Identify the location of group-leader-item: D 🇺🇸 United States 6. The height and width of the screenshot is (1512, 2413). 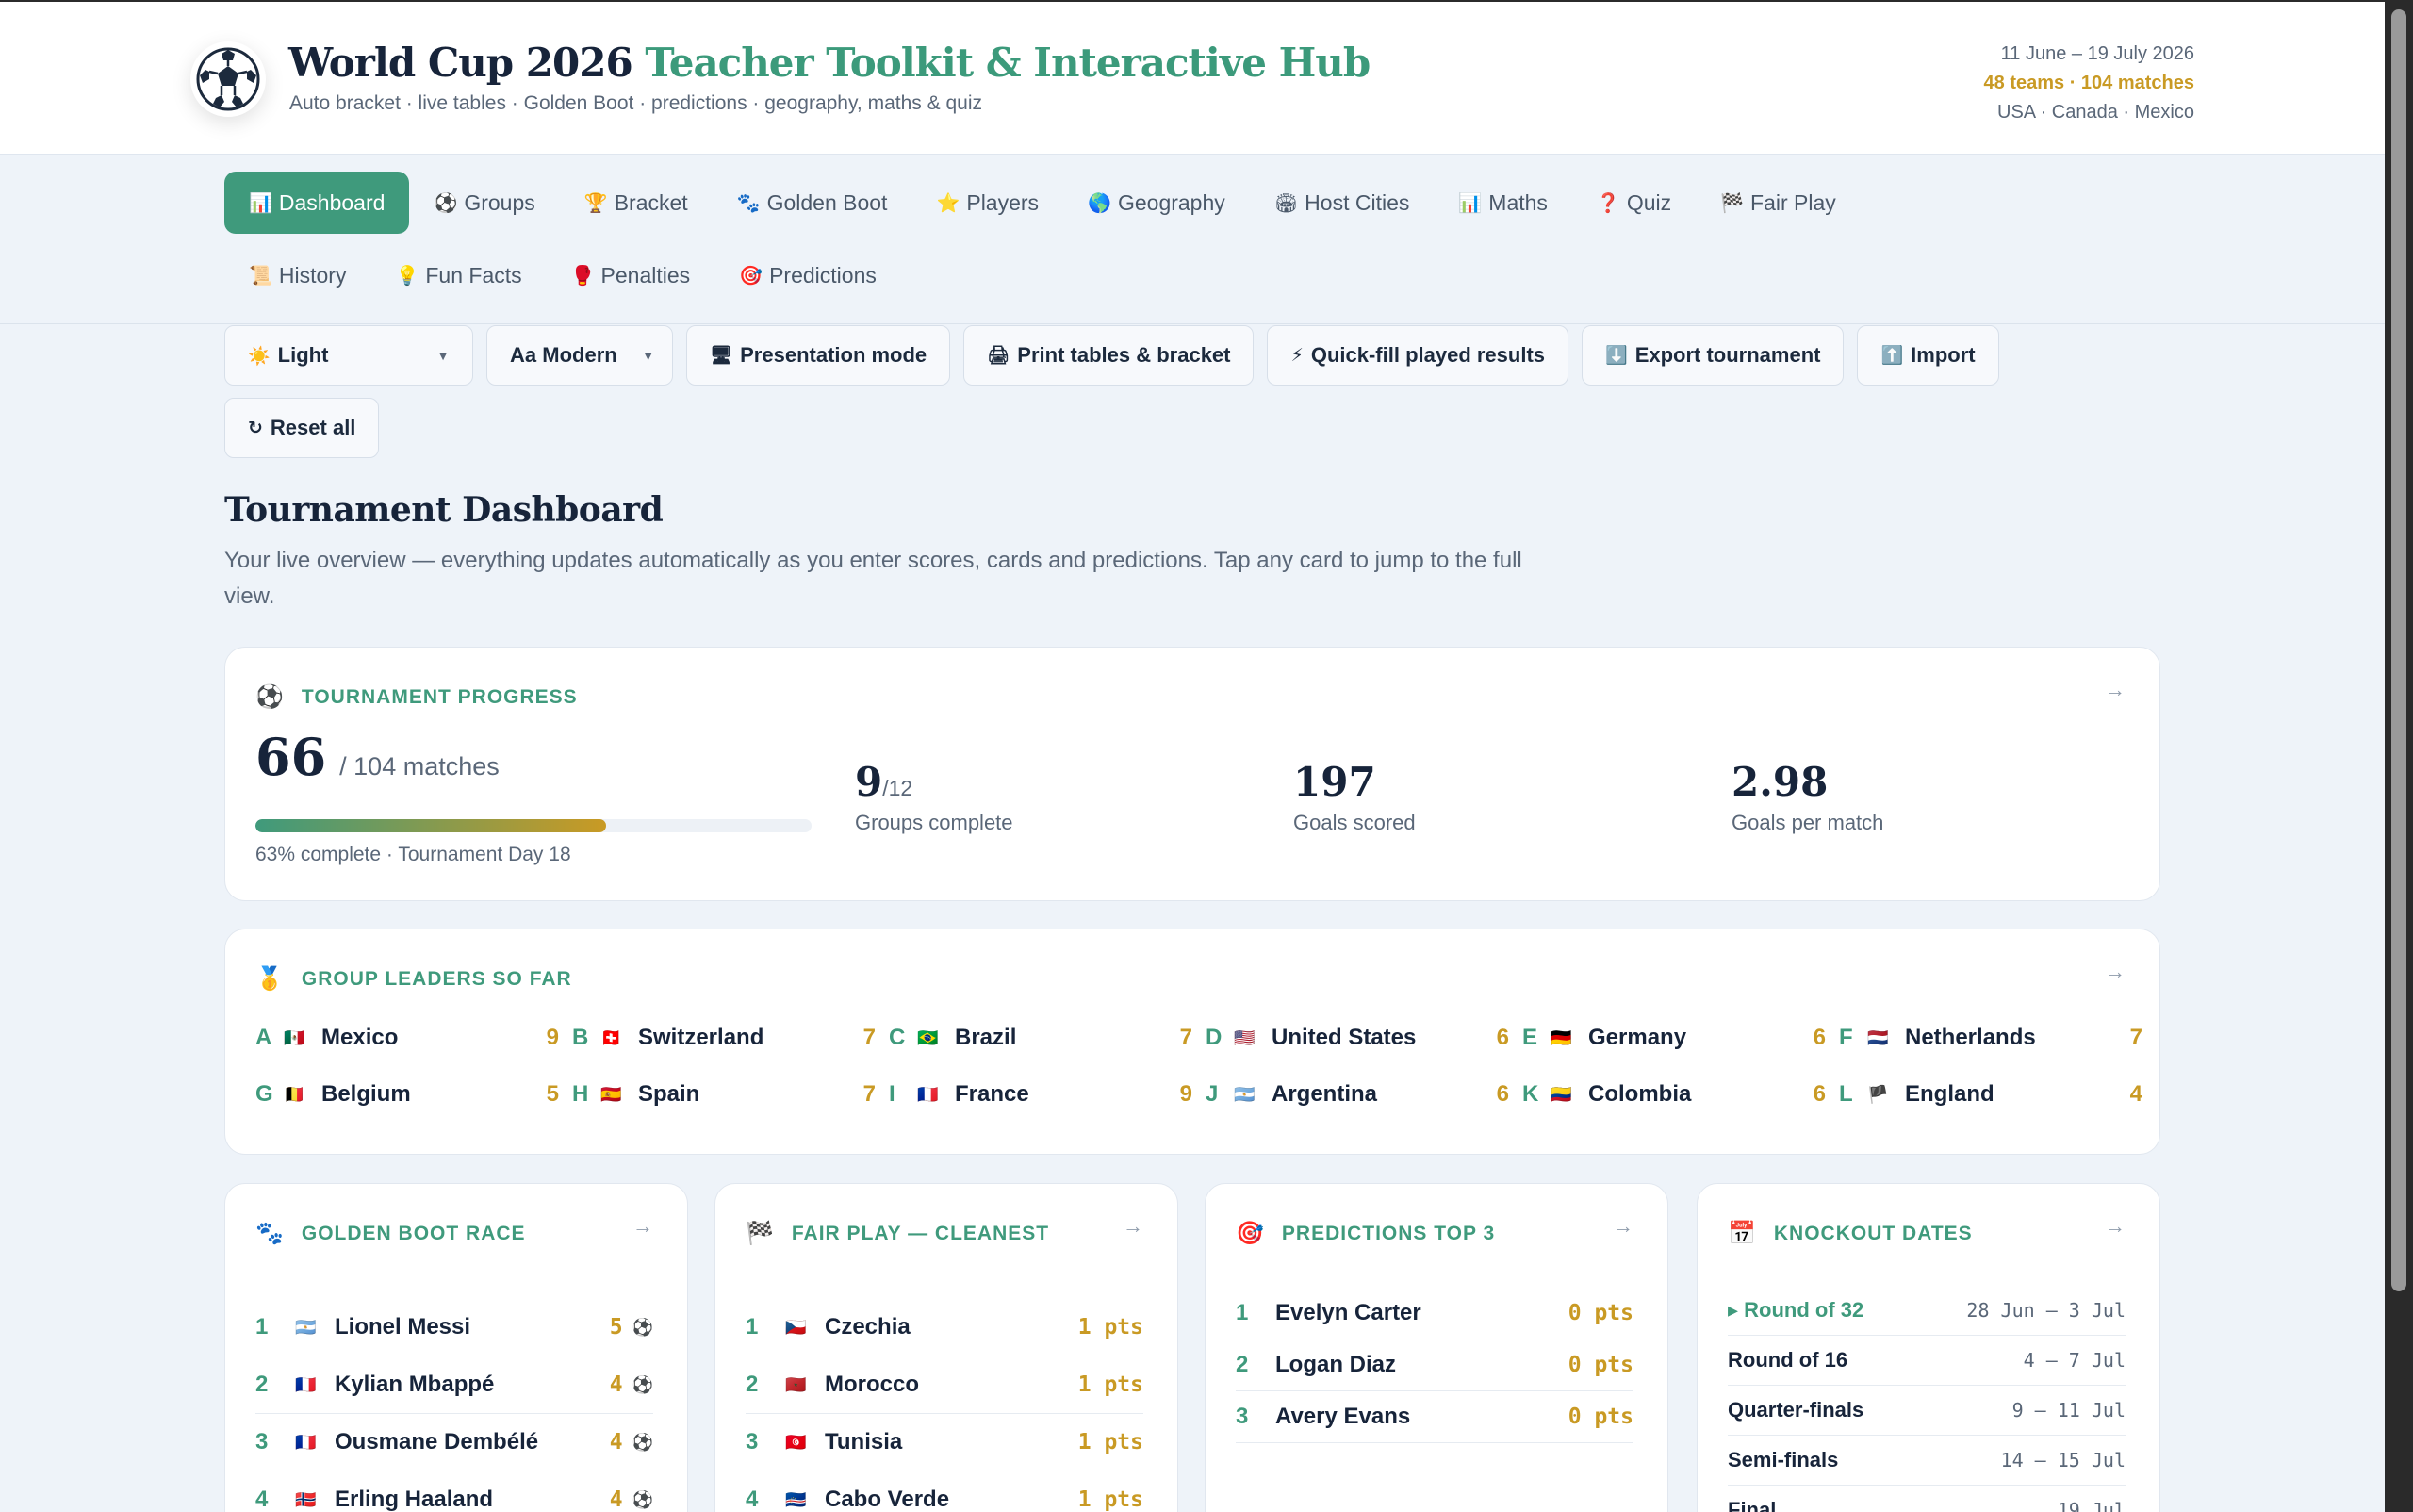
(1357, 1038).